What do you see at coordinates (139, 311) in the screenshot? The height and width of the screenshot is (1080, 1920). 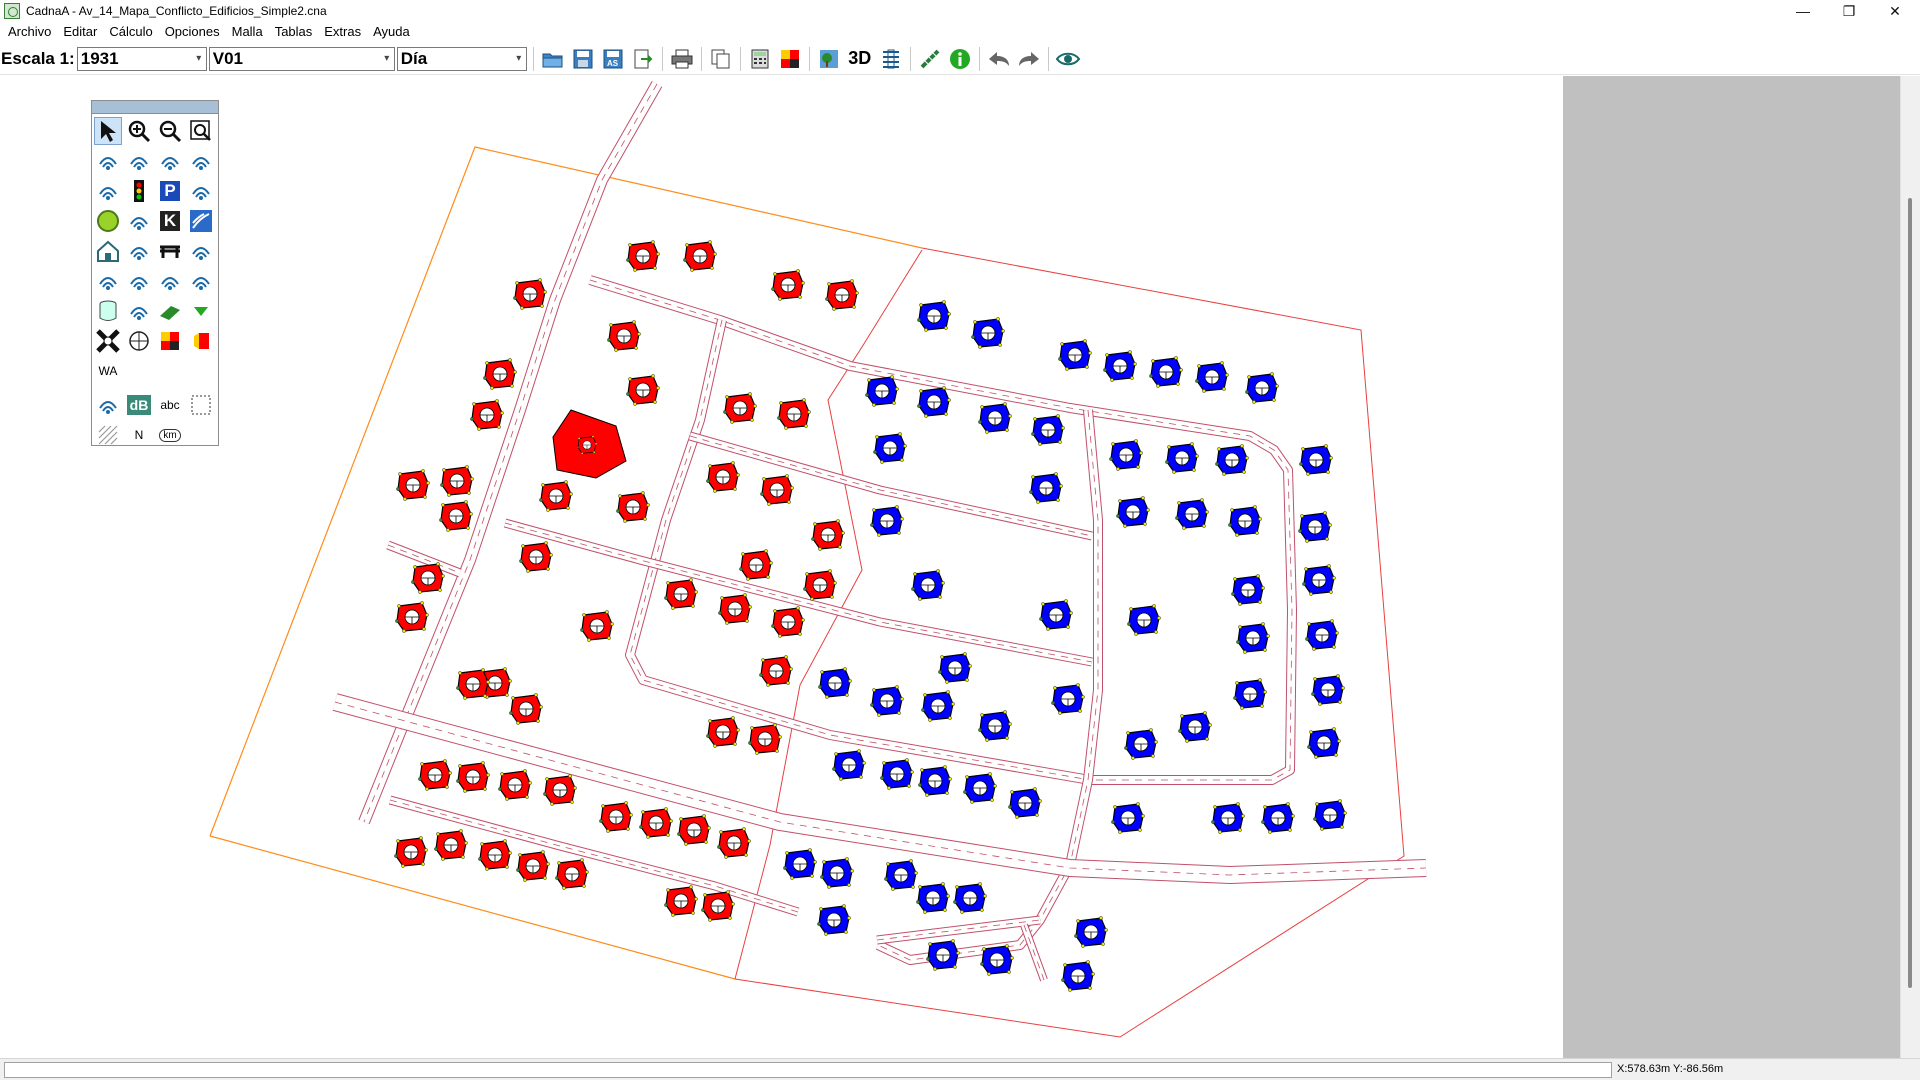 I see `3d-reflector-icon` at bounding box center [139, 311].